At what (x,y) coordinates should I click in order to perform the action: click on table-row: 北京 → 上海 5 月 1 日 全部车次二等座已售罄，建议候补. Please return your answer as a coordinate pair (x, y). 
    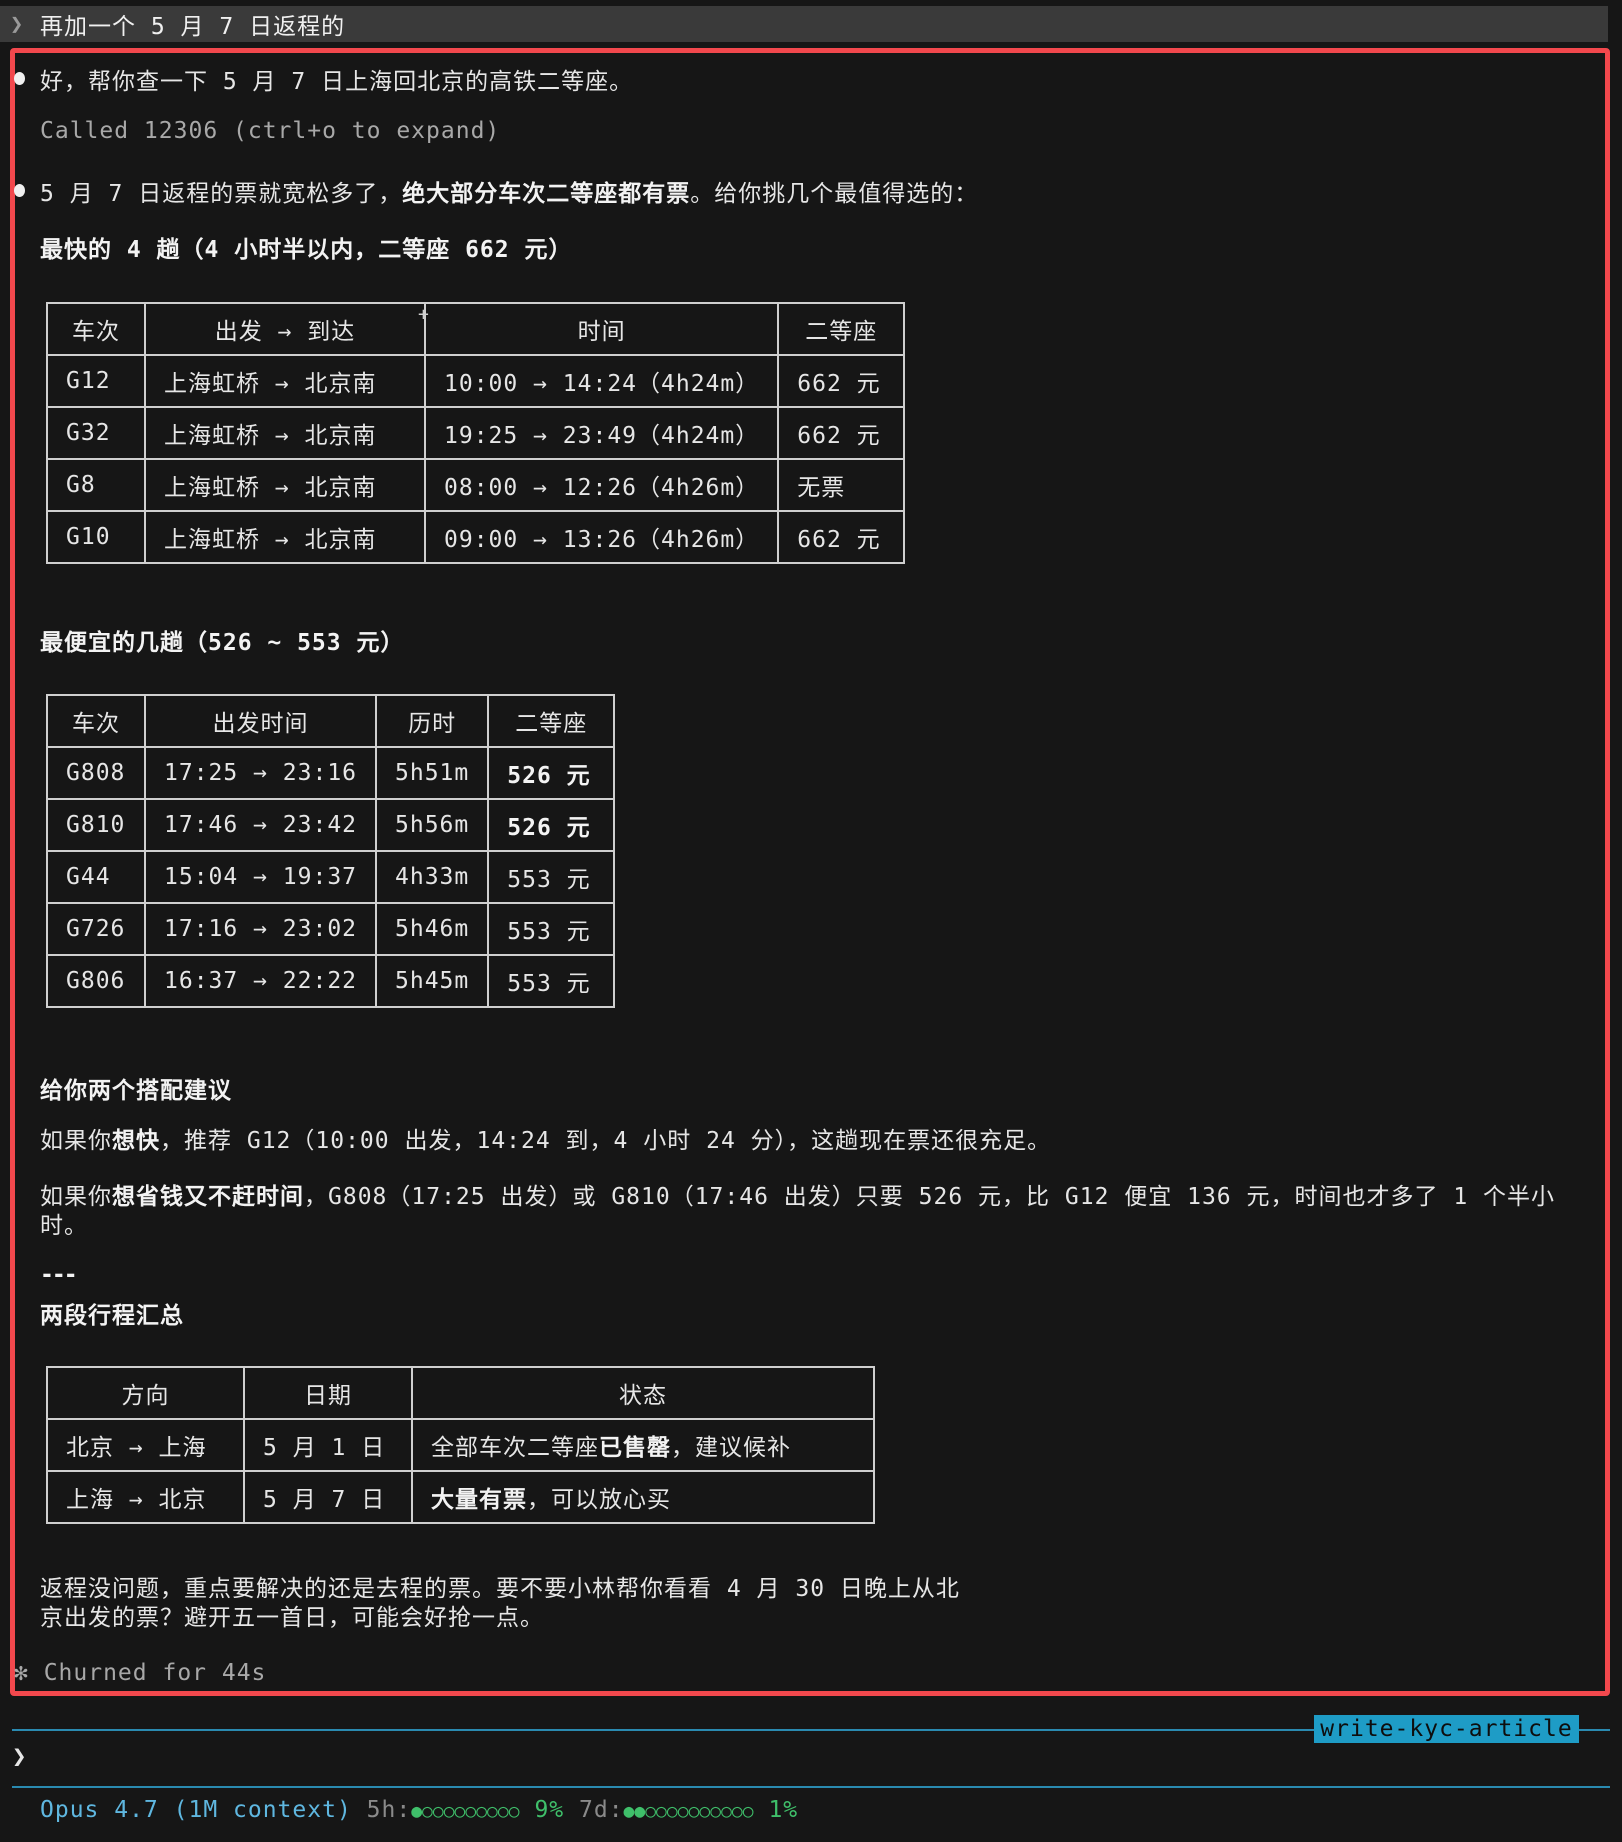
    Looking at the image, I should click on (460, 1445).